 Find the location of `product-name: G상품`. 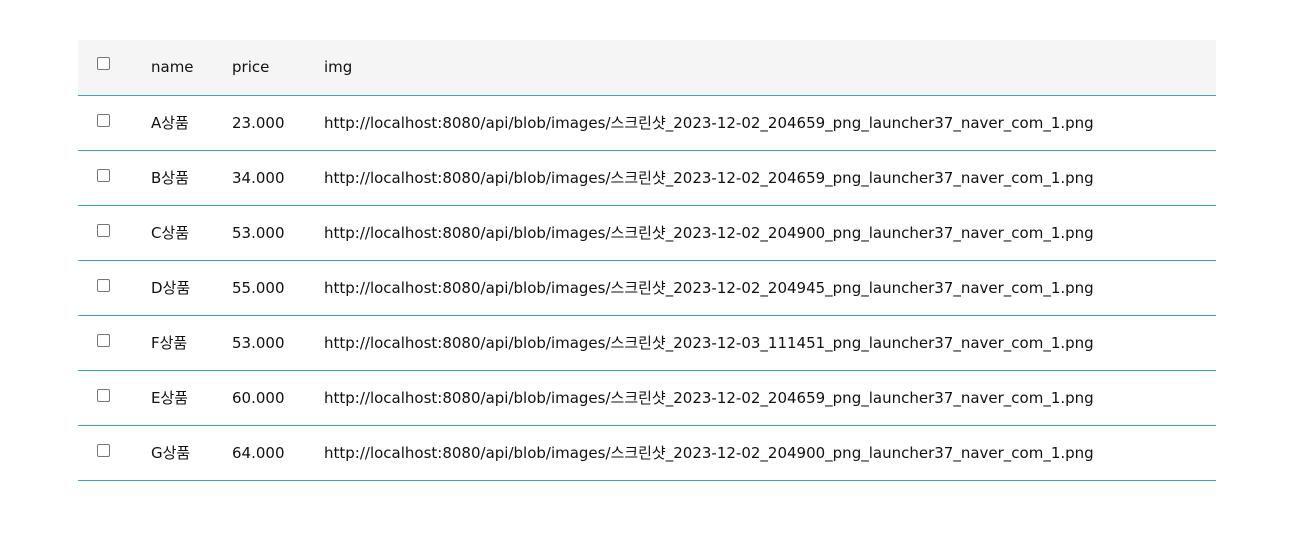

product-name: G상품 is located at coordinates (171, 453).